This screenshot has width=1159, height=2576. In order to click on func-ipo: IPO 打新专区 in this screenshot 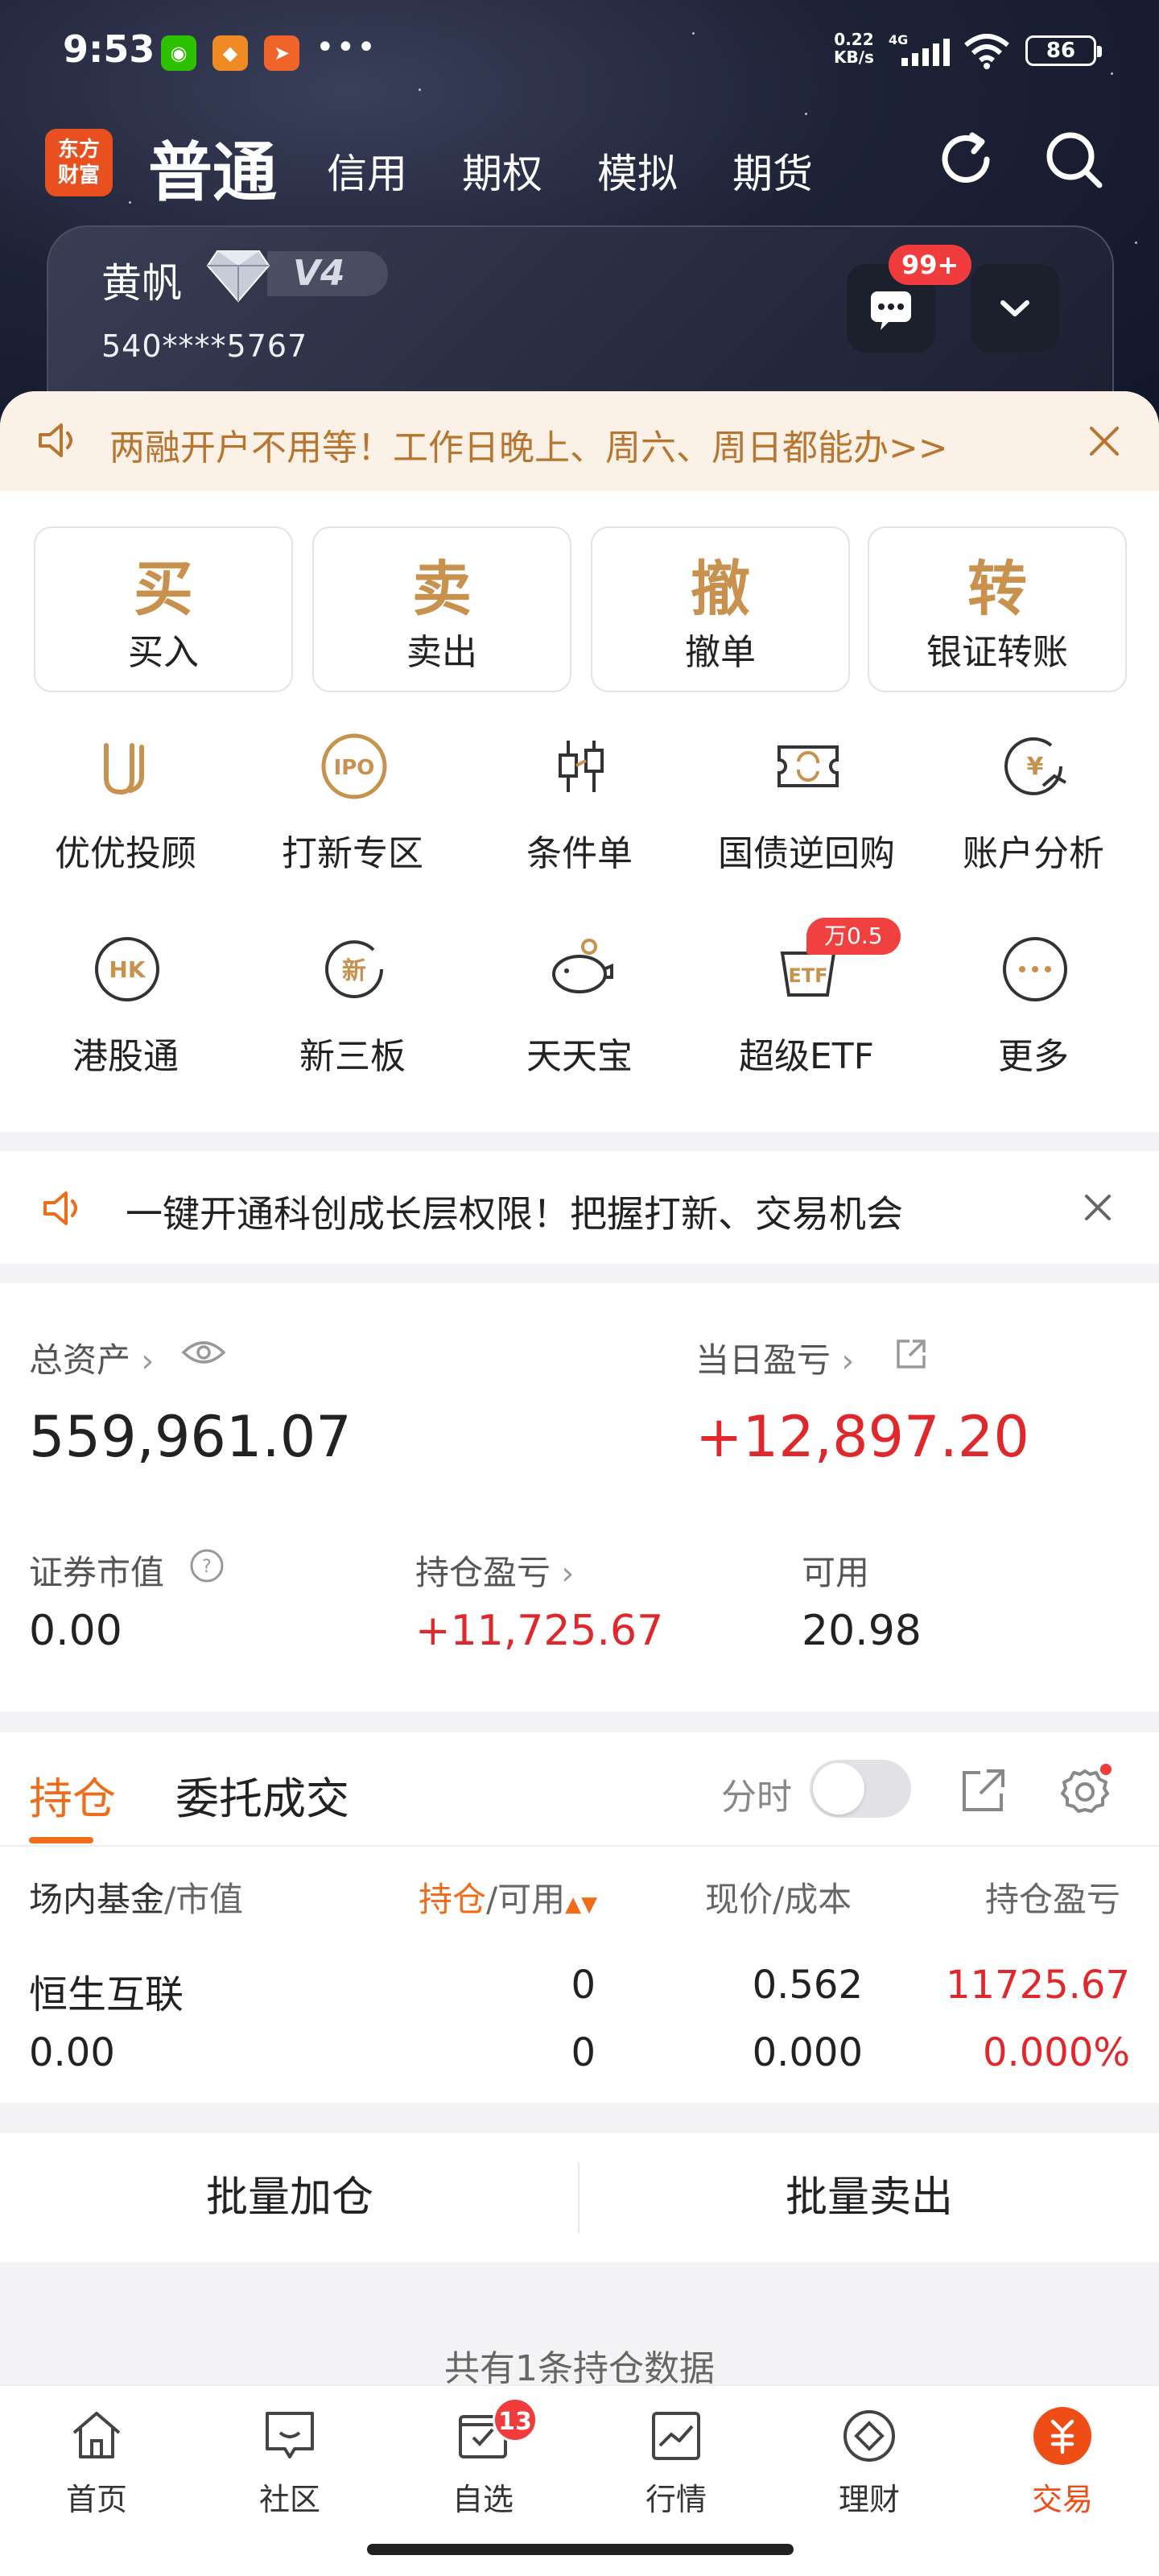, I will do `click(352, 809)`.